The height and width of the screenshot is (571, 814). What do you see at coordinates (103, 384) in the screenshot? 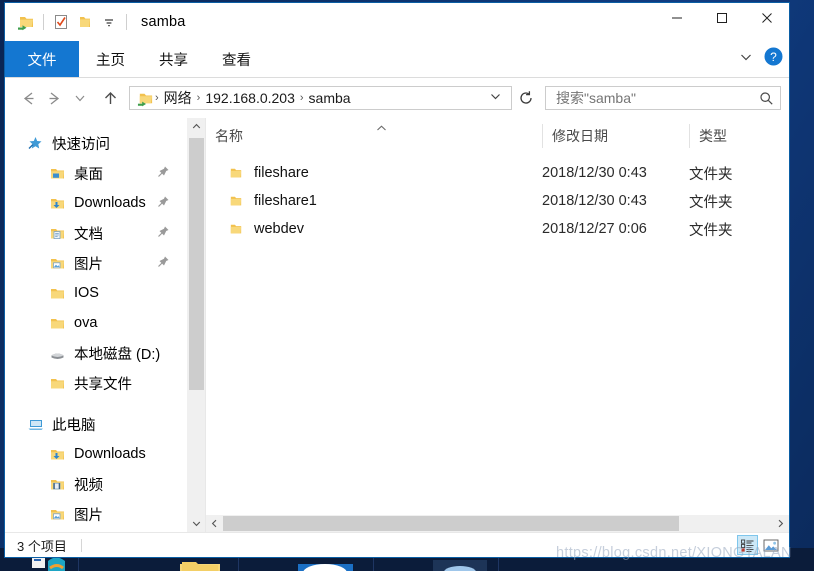
I see `sidebar-item-label: 共享文件` at bounding box center [103, 384].